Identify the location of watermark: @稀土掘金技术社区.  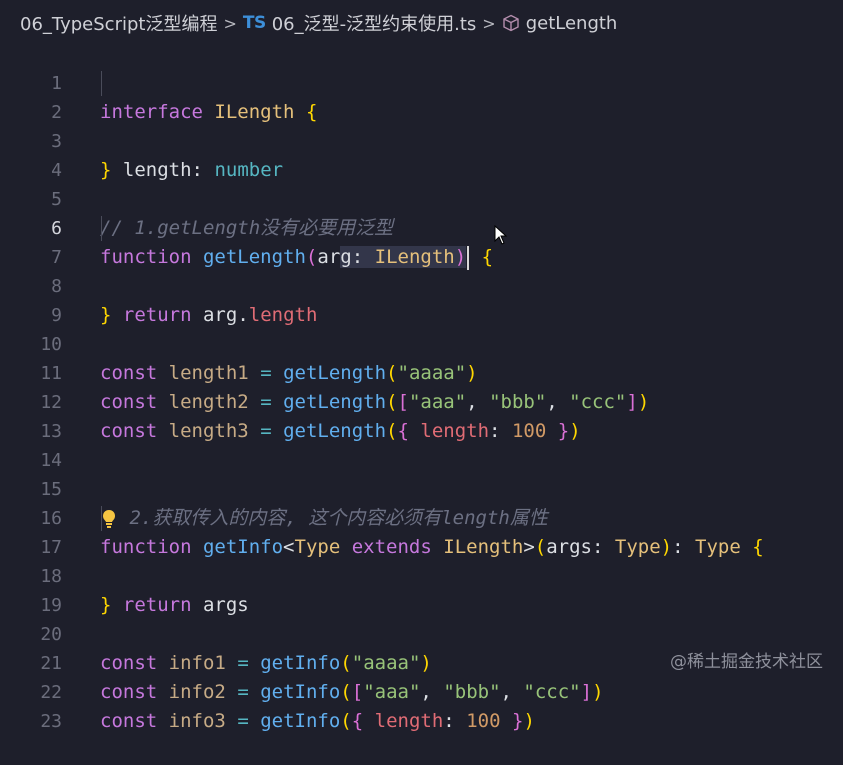
(746, 662).